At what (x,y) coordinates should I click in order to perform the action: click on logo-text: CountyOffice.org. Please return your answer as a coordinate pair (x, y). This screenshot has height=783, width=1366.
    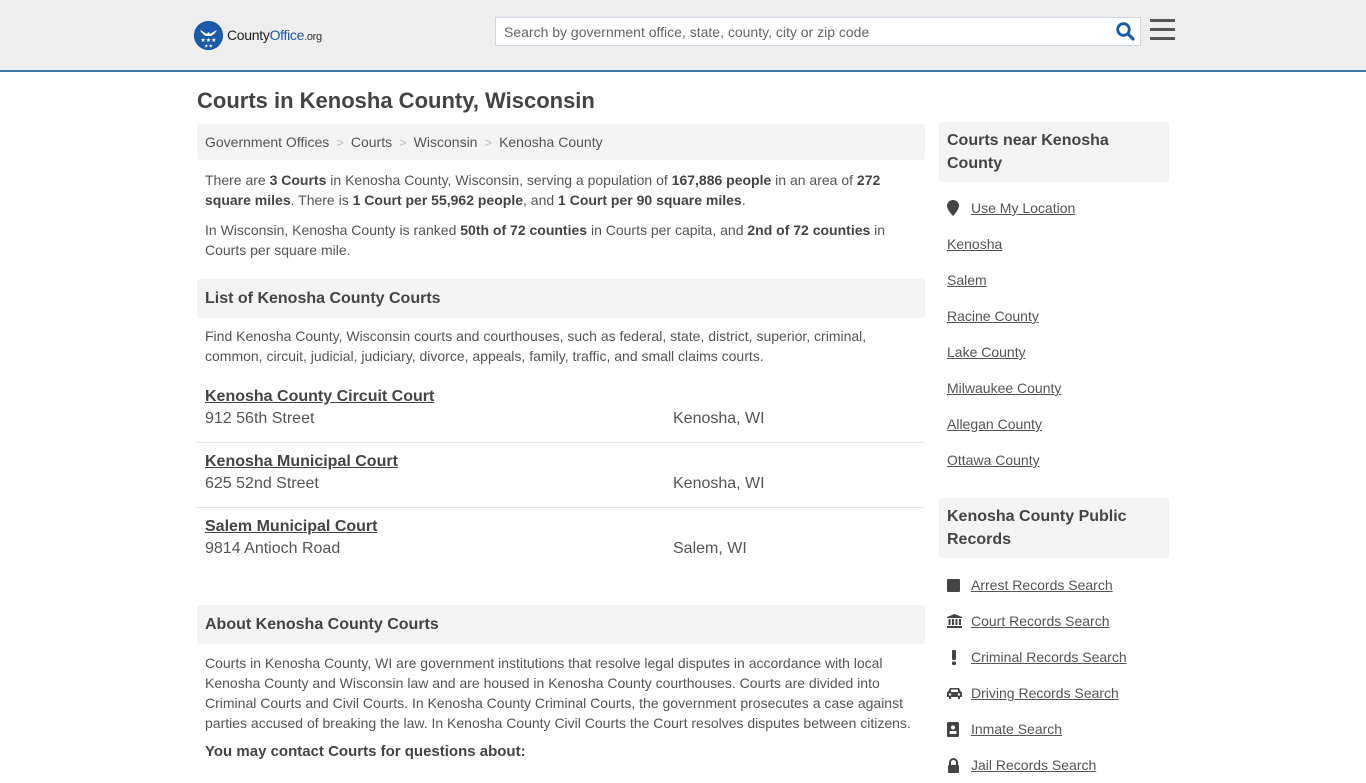
    Looking at the image, I should click on (274, 35).